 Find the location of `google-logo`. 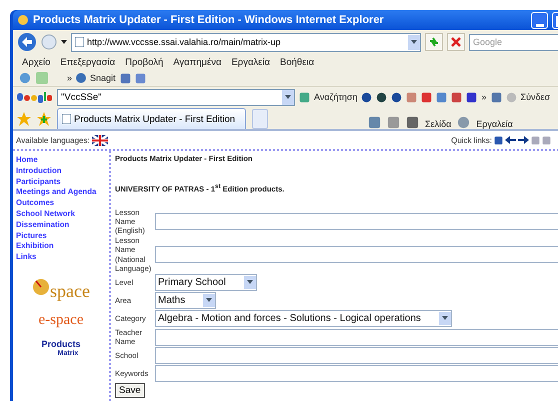

google-logo is located at coordinates (35, 97).